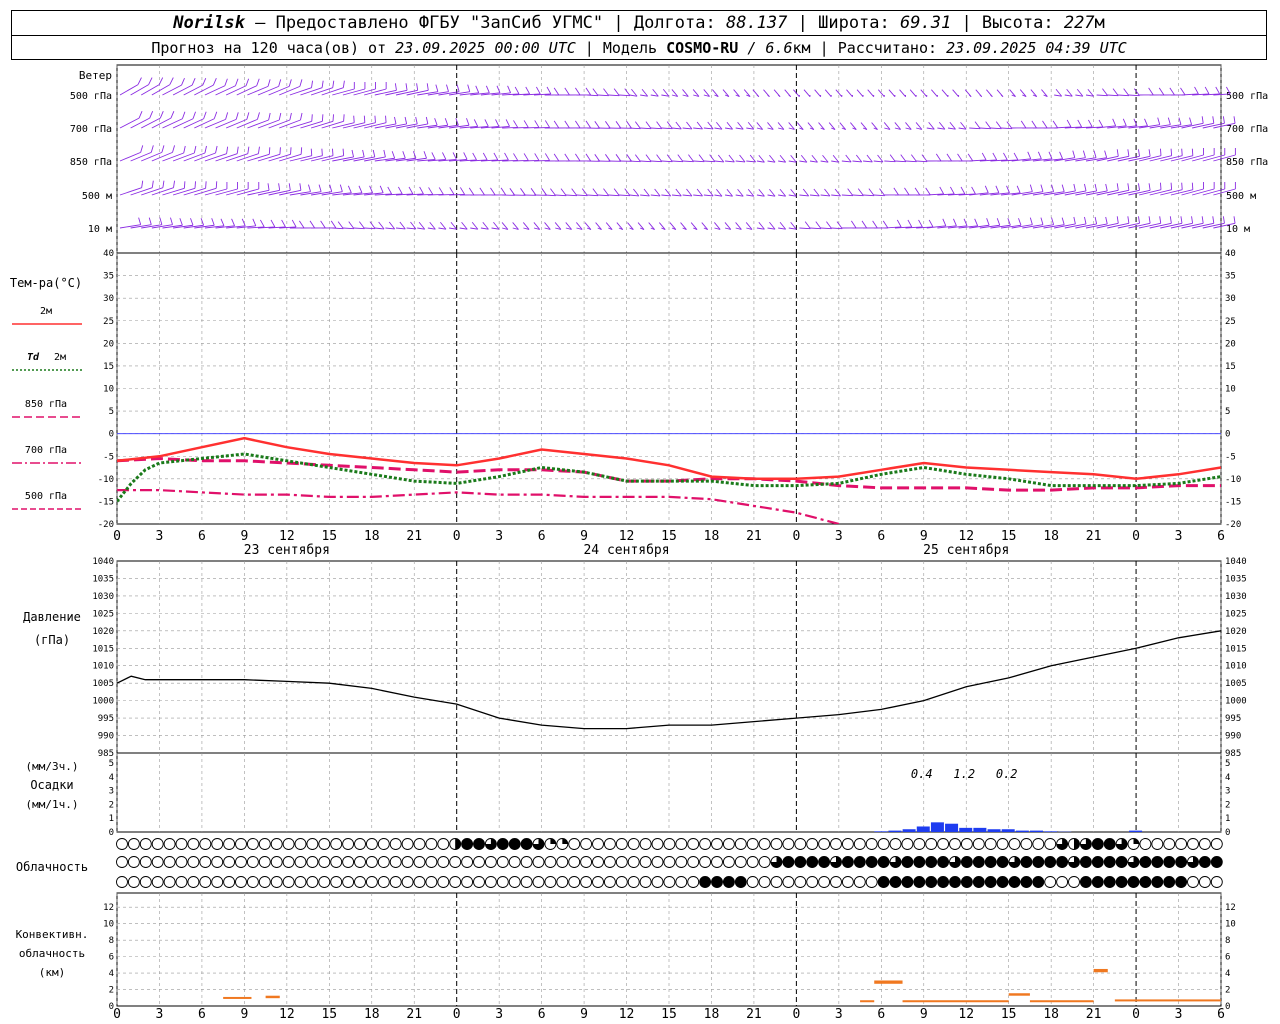  What do you see at coordinates (1236, 632) in the screenshot?
I see `pressure-axis-tick-right: 1020` at bounding box center [1236, 632].